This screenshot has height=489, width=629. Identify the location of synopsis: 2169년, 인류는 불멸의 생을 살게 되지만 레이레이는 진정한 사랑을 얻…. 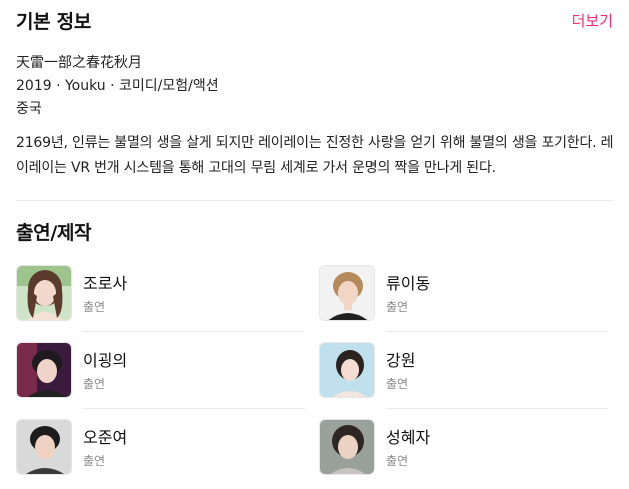
(315, 155).